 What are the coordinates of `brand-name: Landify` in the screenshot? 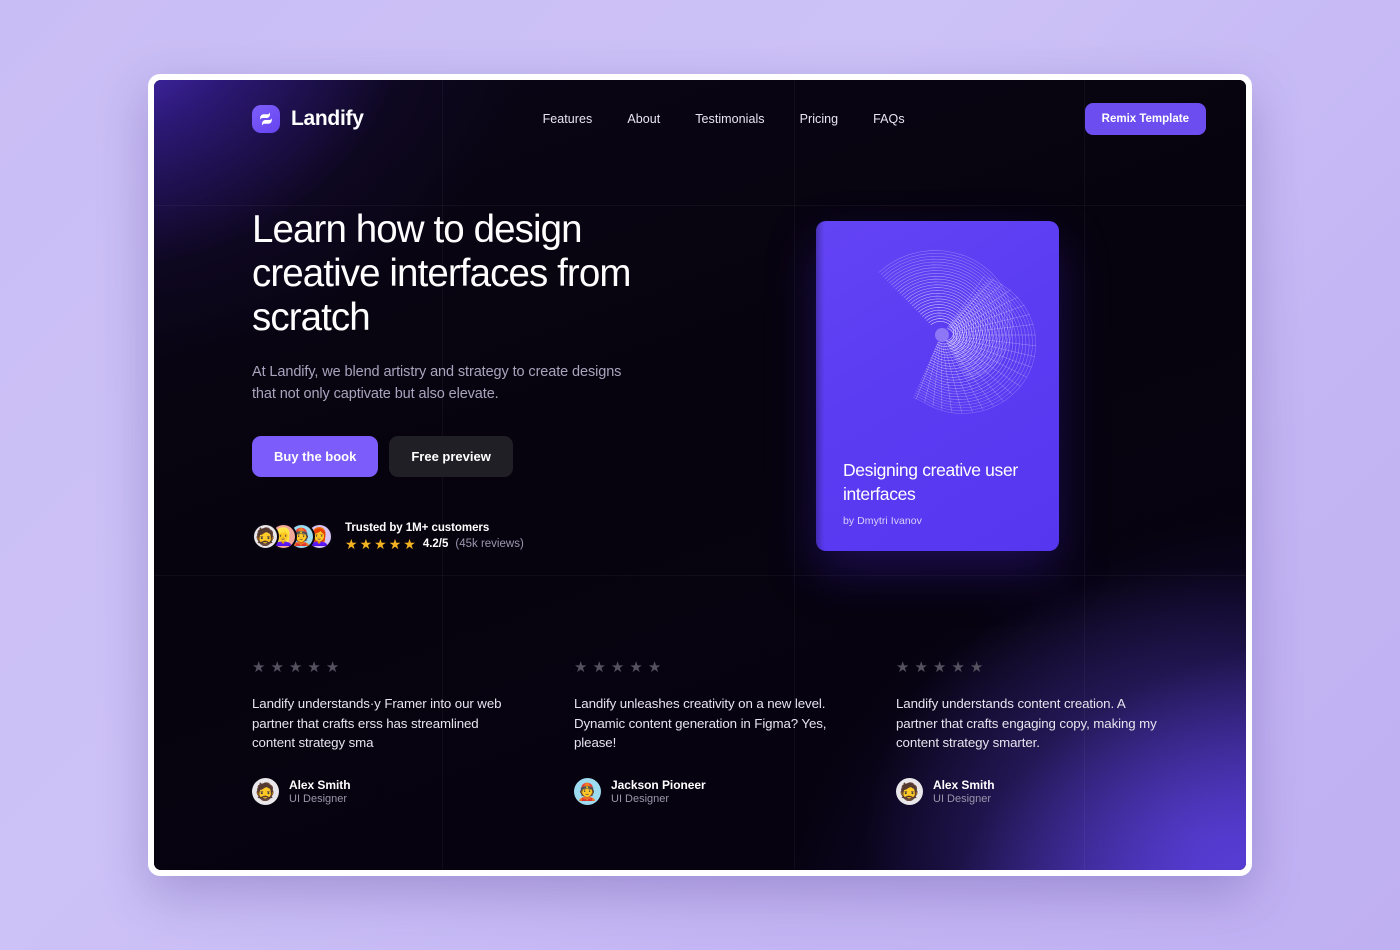 It's located at (327, 118).